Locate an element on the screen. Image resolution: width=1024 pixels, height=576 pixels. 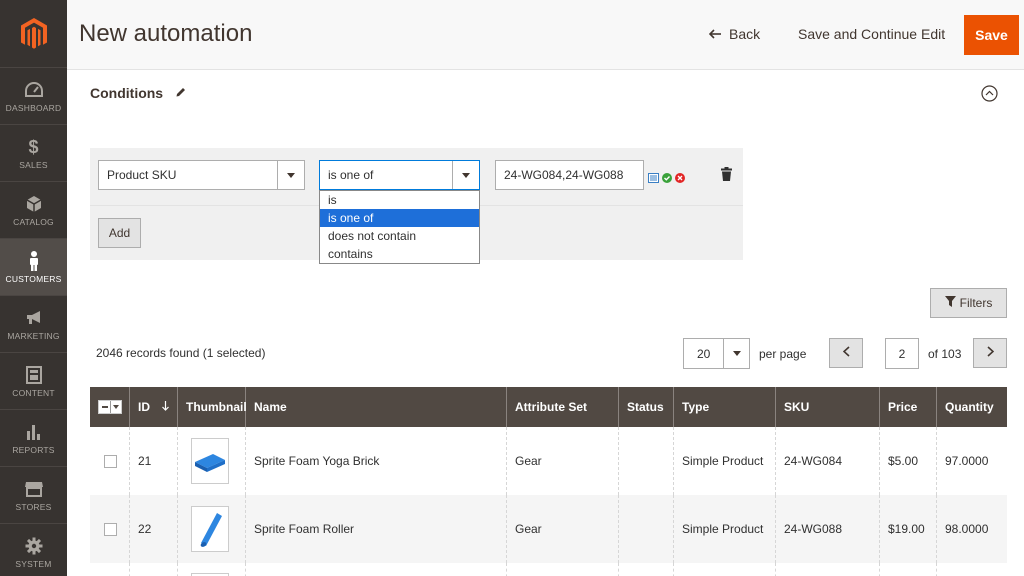
nav-dashboard-label: DASHBOARD is located at coordinates (33, 108).